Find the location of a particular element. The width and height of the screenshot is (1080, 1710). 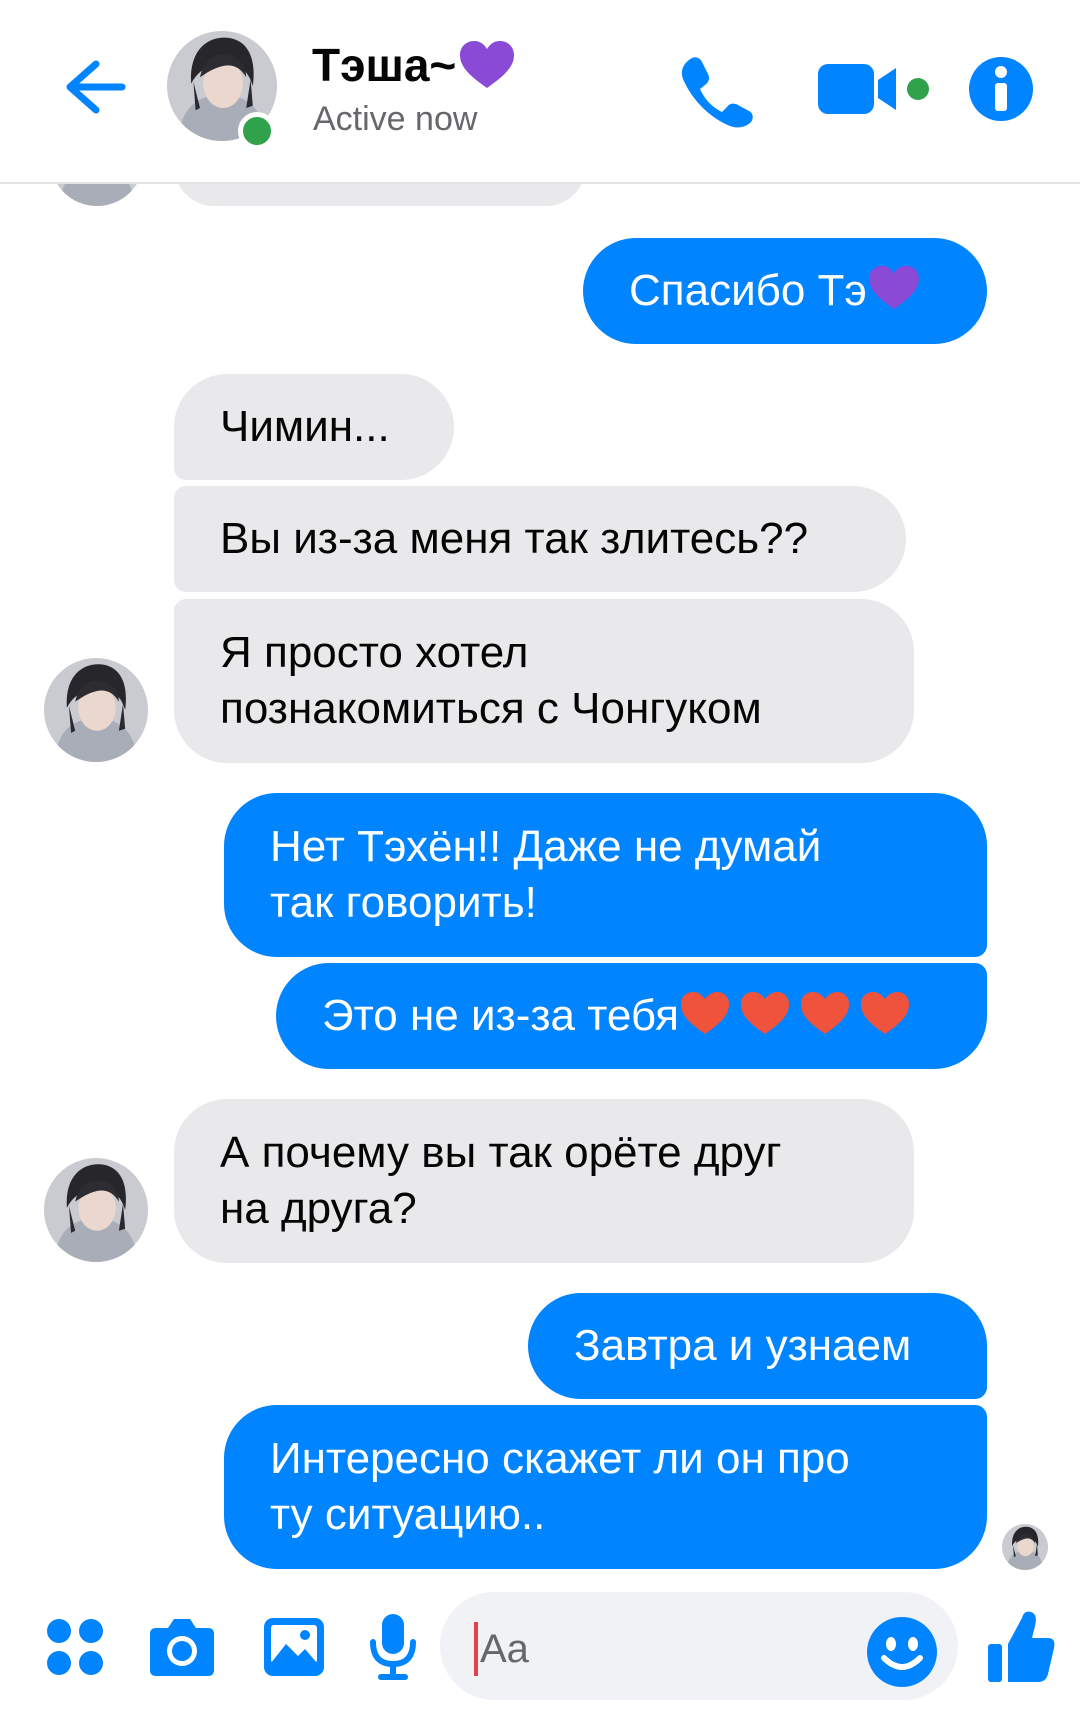

microphone-icon is located at coordinates (393, 1647).